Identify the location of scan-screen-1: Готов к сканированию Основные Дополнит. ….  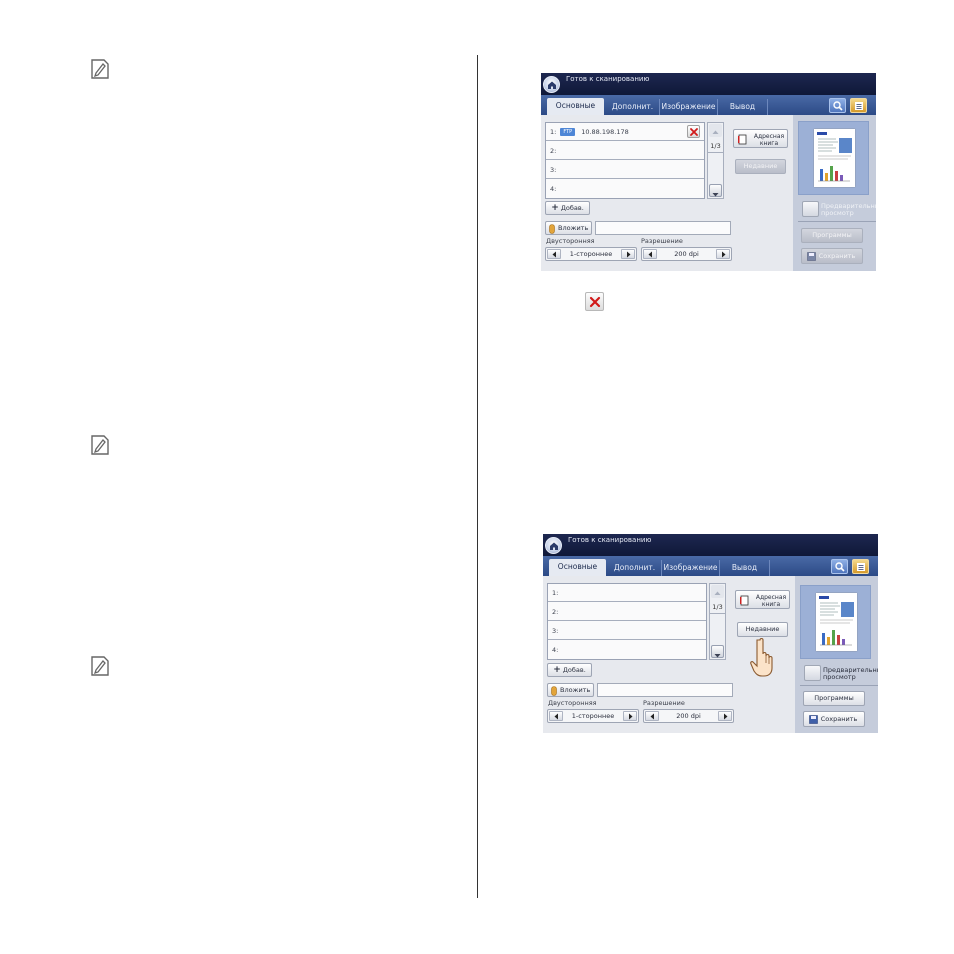
(708, 172).